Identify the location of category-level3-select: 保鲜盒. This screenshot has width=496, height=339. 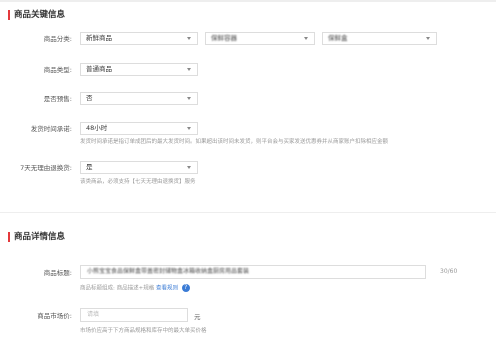
(379, 38).